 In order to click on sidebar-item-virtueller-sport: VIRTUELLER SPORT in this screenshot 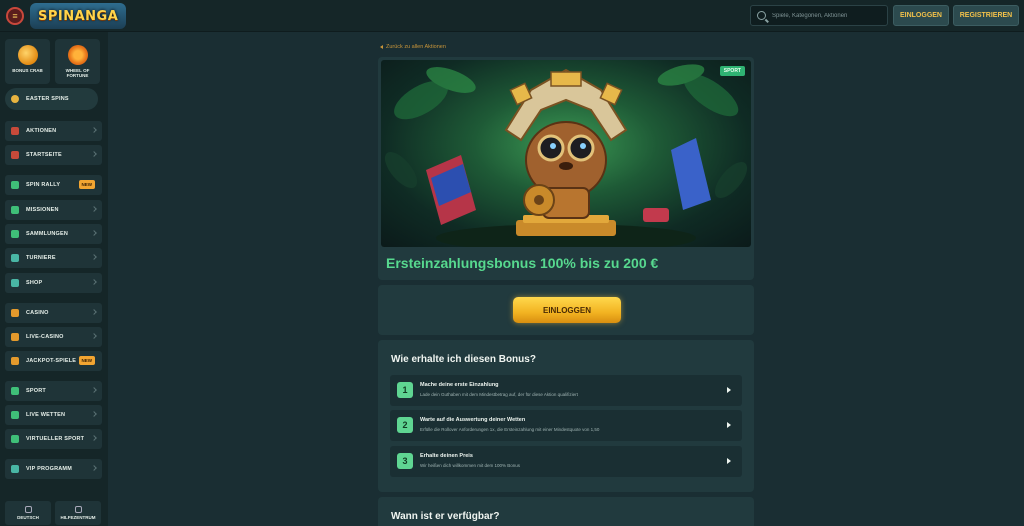, I will do `click(53, 439)`.